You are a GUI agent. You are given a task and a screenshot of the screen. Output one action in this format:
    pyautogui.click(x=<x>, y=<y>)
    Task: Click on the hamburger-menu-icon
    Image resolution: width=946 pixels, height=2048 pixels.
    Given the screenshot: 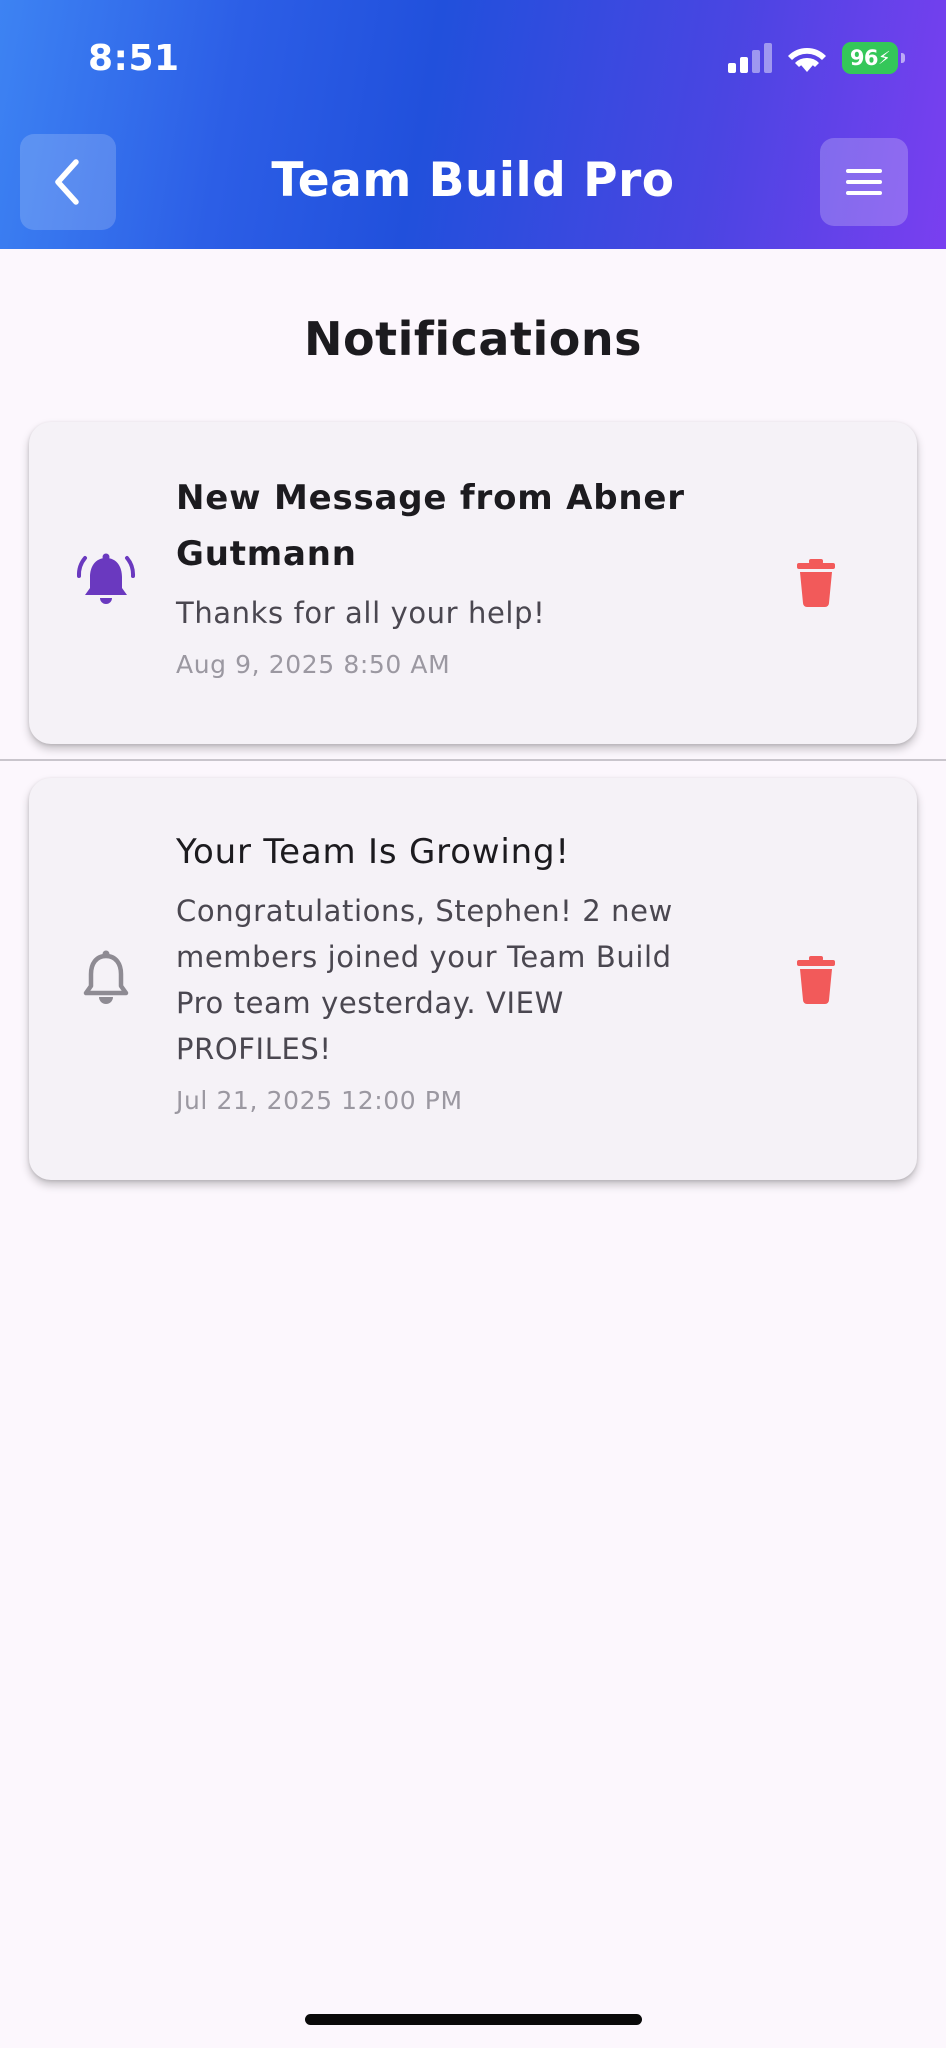 What is the action you would take?
    pyautogui.click(x=864, y=182)
    